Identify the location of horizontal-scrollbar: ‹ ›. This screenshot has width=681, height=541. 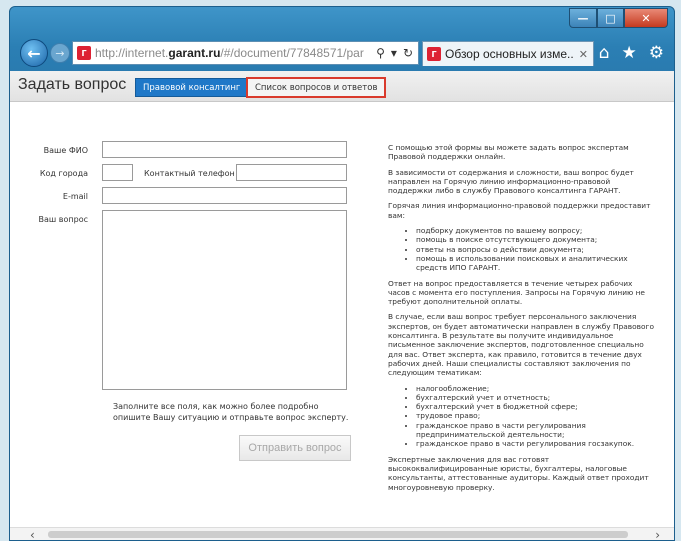
(342, 533).